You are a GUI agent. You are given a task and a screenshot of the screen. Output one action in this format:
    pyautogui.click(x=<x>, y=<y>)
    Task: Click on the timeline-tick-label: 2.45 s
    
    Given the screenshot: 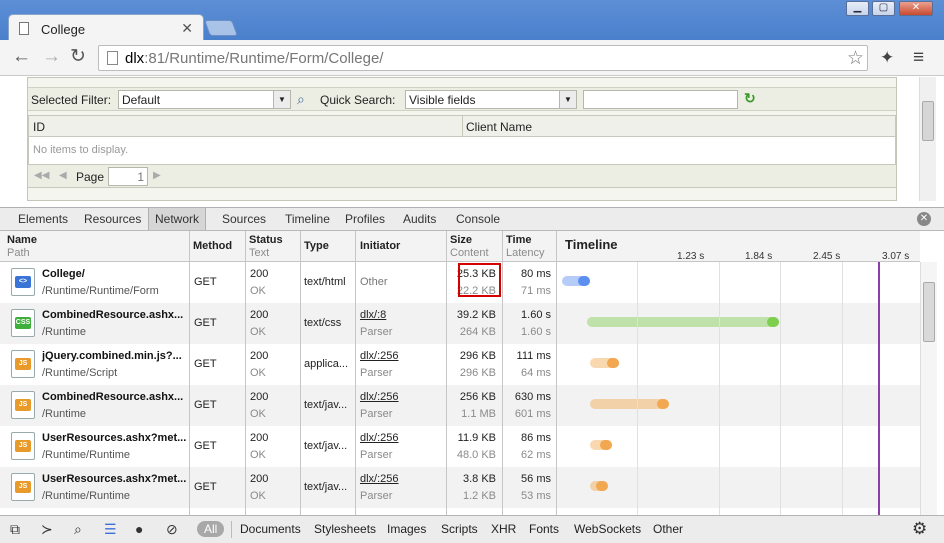 What is the action you would take?
    pyautogui.click(x=827, y=256)
    